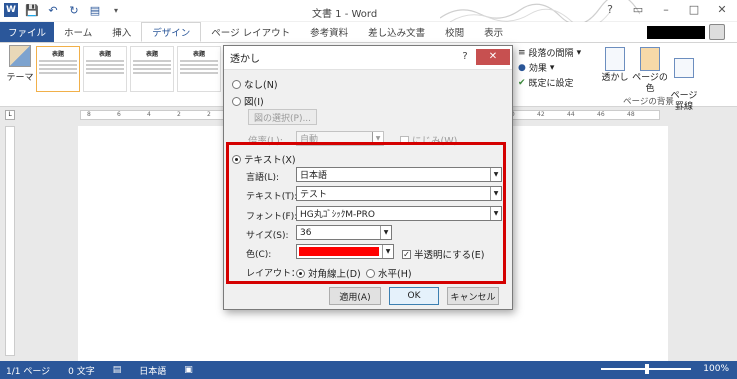 This screenshot has width=737, height=379. What do you see at coordinates (493, 32) in the screenshot?
I see `tab-view: 表示` at bounding box center [493, 32].